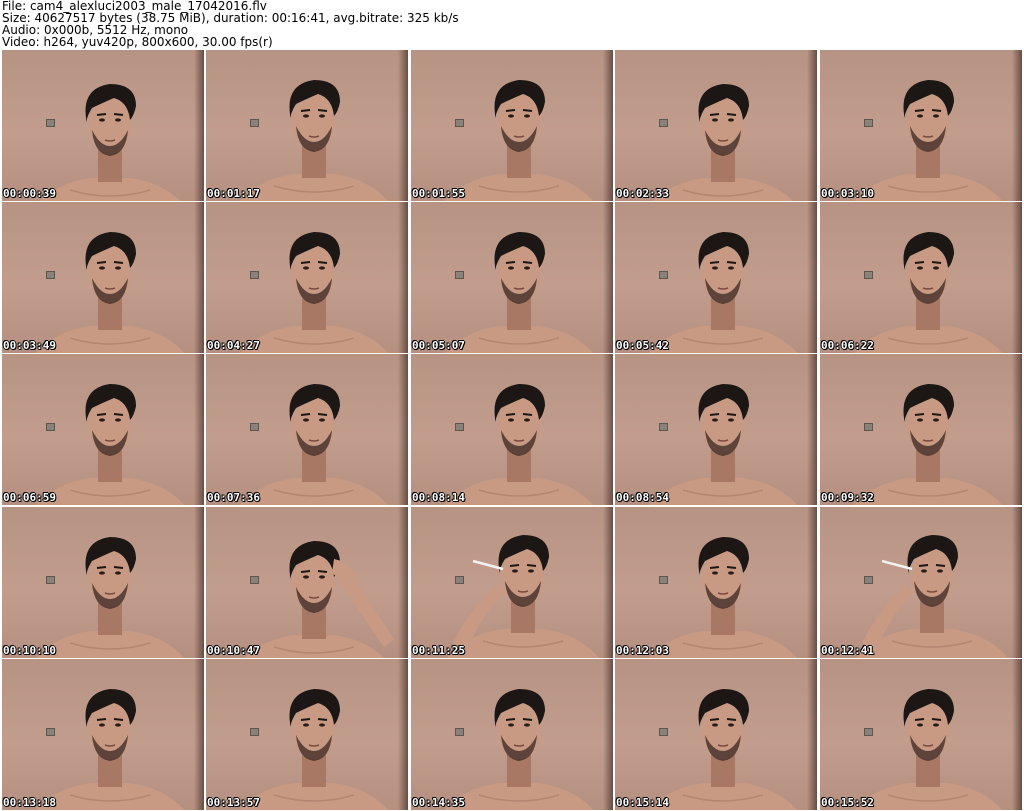 The height and width of the screenshot is (811, 1024). I want to click on video-frame-thumbnail: 00:15:14, so click(716, 734).